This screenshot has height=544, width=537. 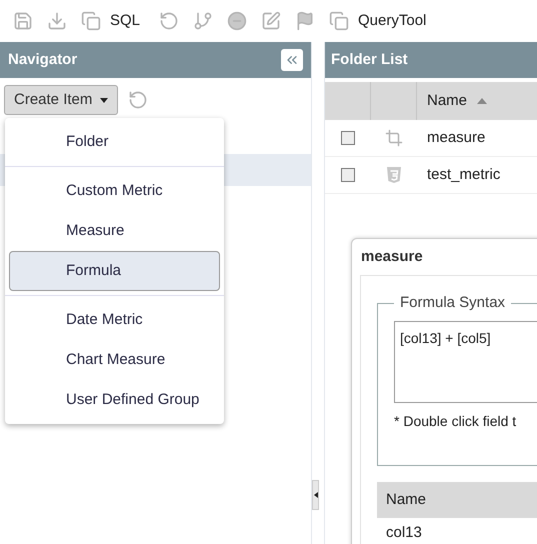 What do you see at coordinates (456, 138) in the screenshot?
I see `table-cell-text: measure` at bounding box center [456, 138].